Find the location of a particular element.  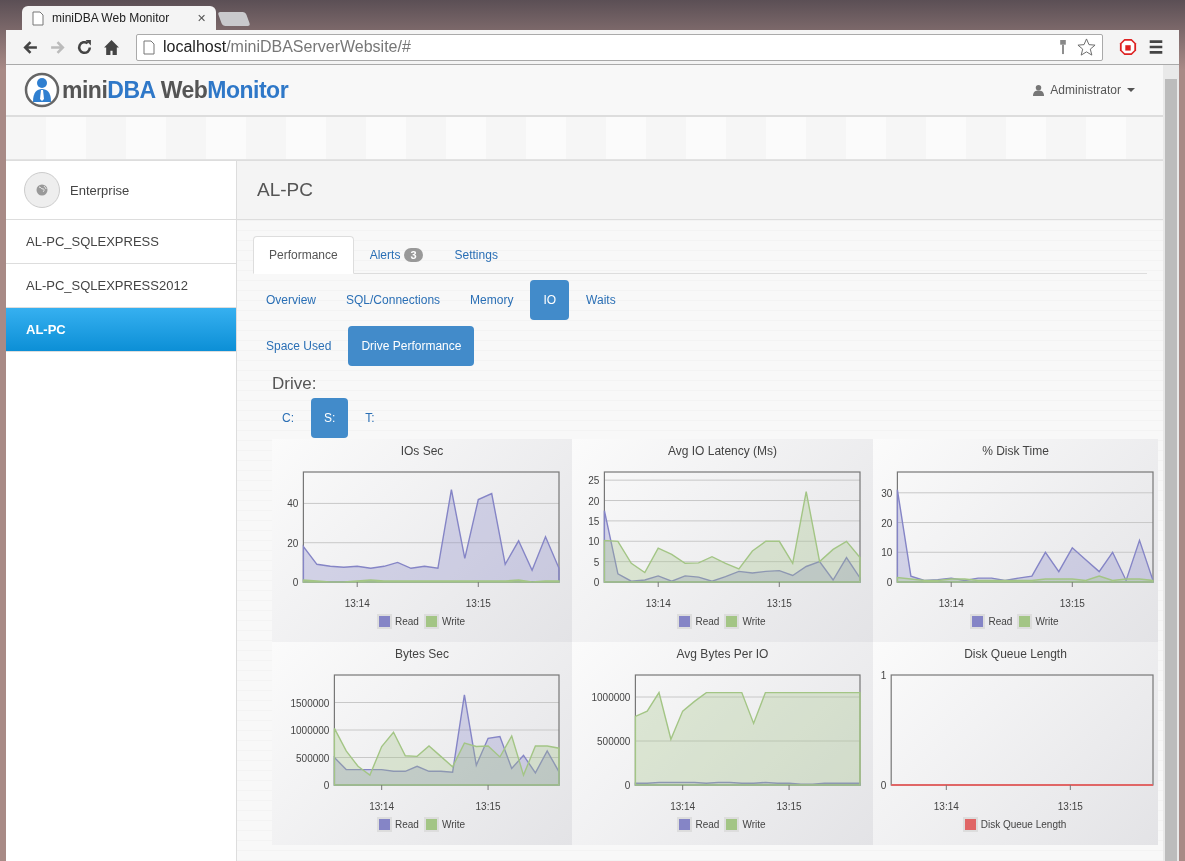

scrollbar-thumb is located at coordinates (1171, 470).